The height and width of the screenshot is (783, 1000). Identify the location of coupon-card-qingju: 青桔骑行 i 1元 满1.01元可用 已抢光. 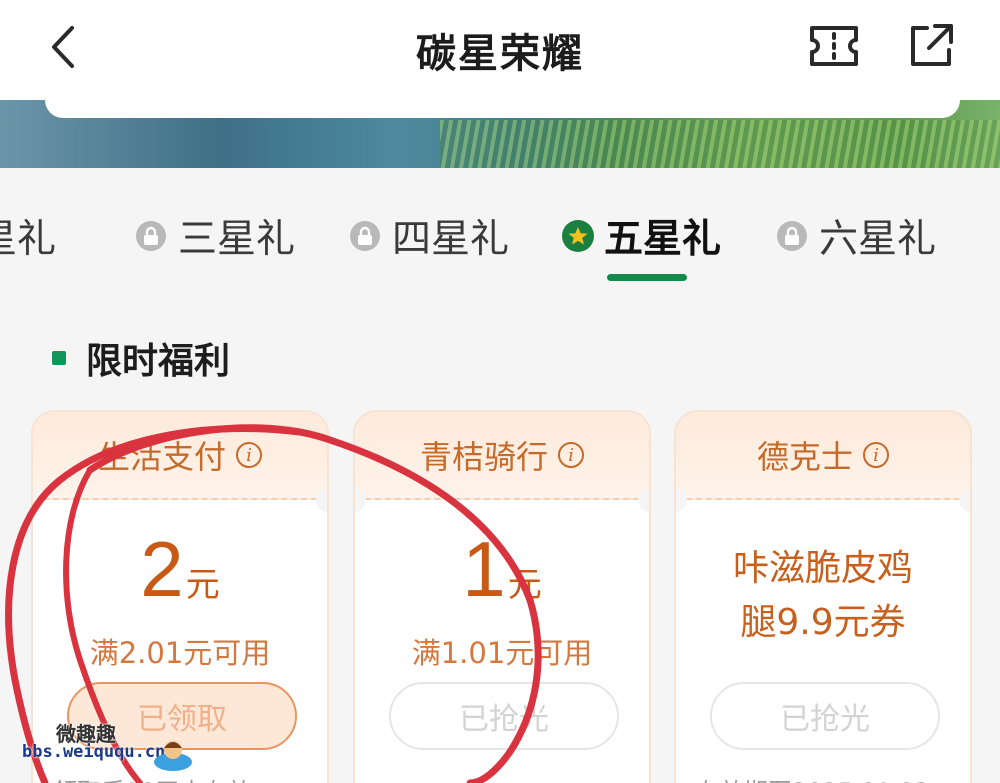
(502, 596).